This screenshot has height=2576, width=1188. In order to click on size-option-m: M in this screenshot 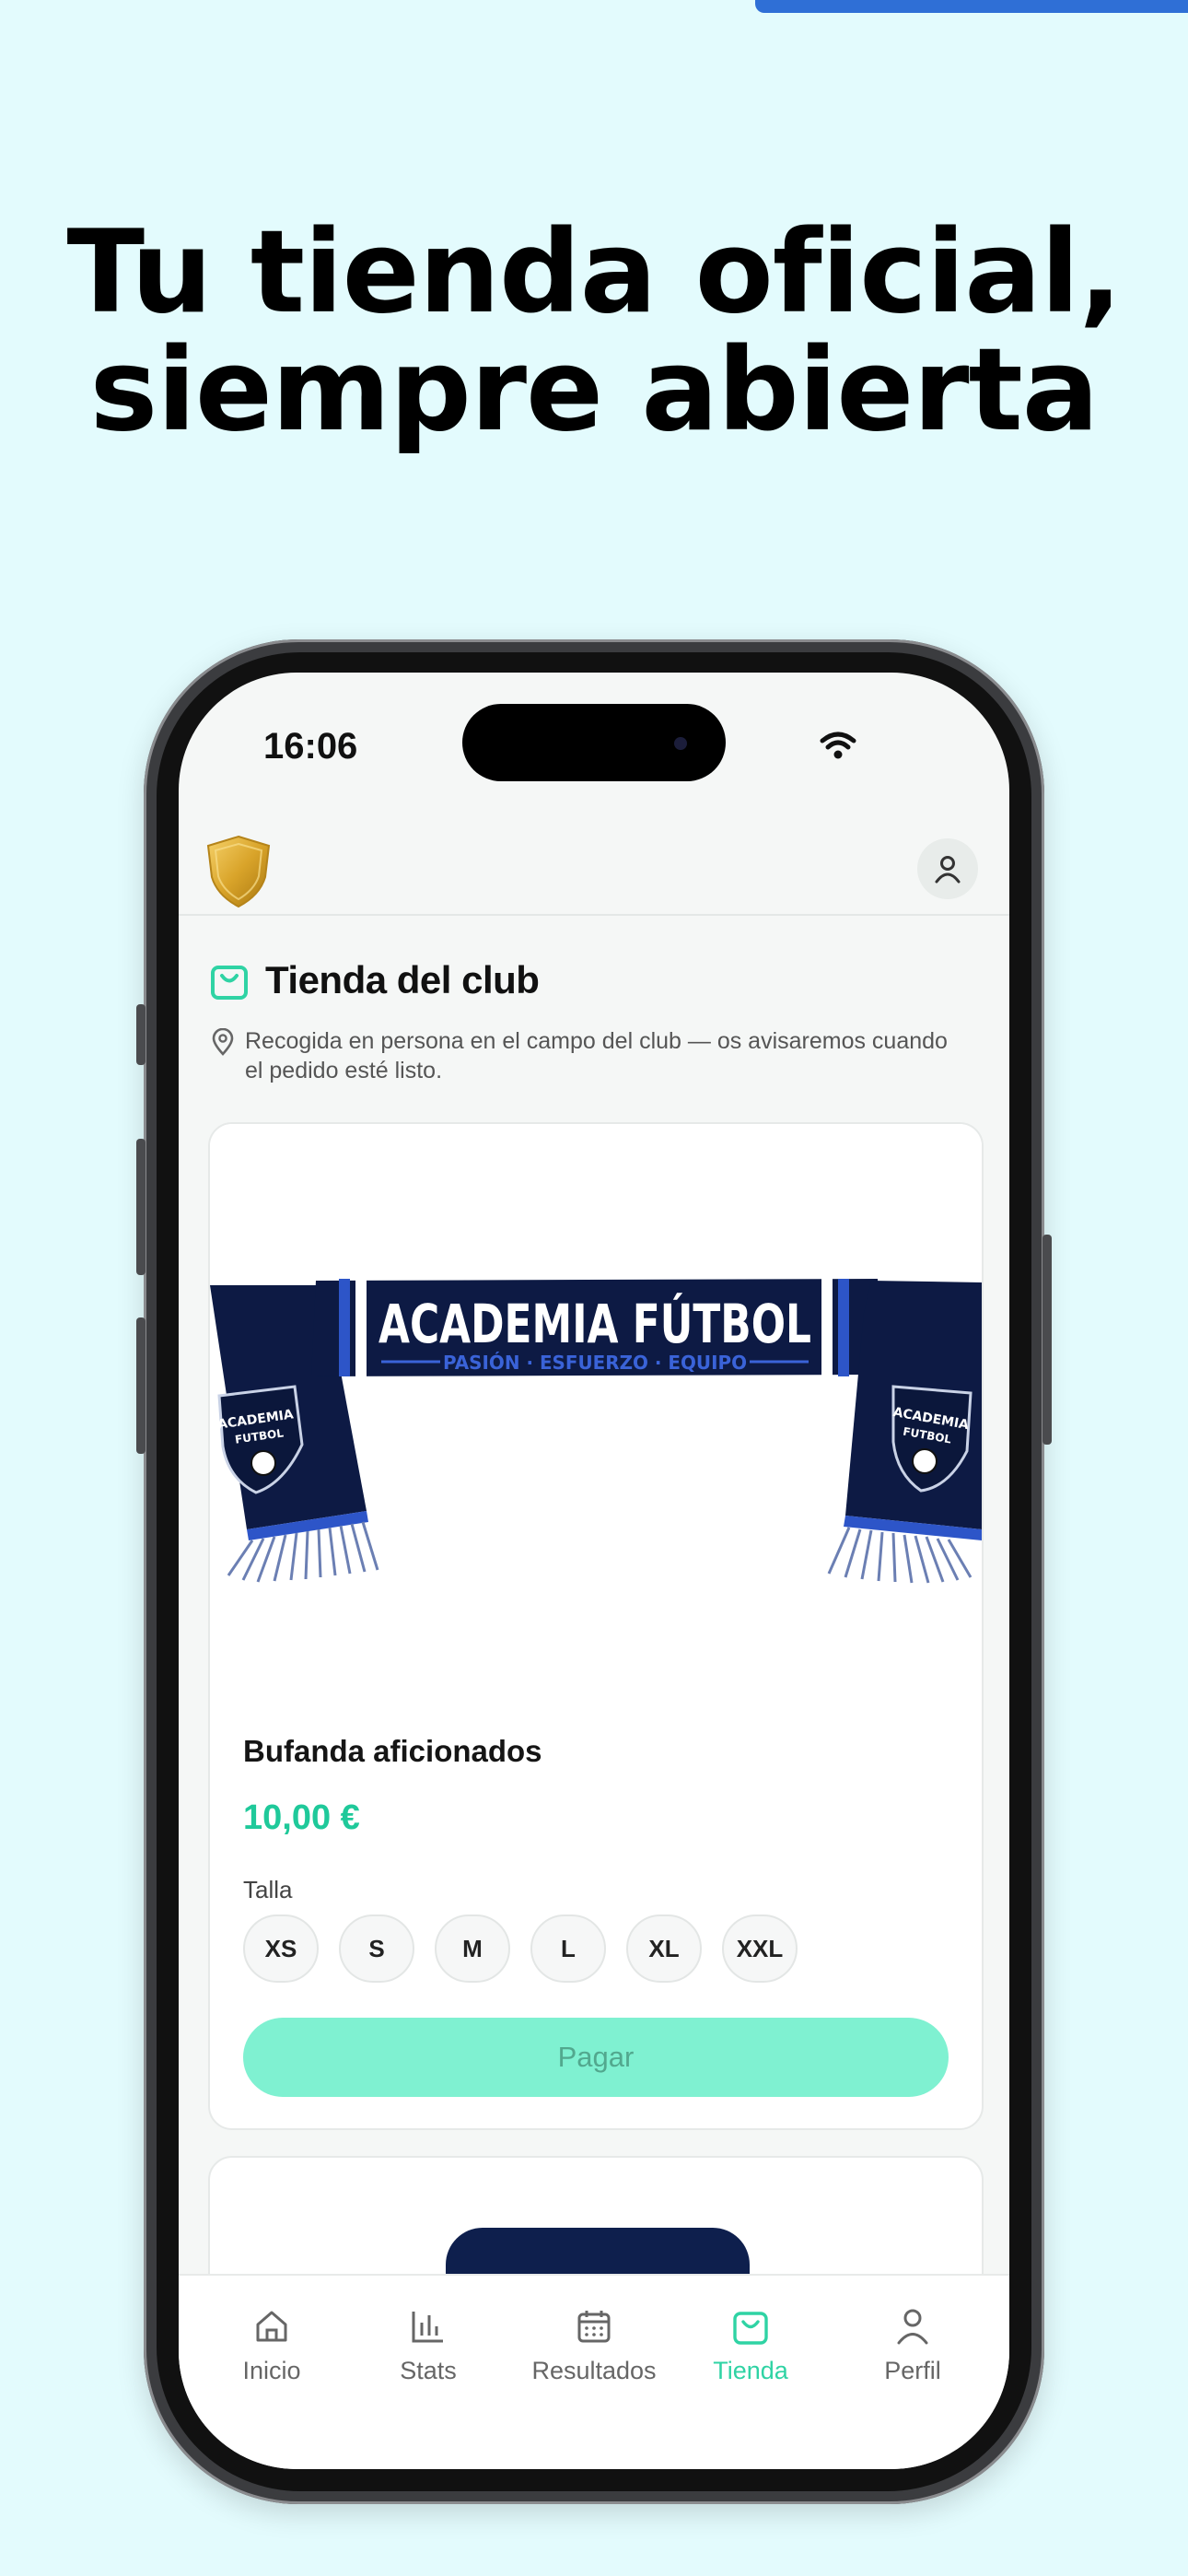, I will do `click(473, 1949)`.